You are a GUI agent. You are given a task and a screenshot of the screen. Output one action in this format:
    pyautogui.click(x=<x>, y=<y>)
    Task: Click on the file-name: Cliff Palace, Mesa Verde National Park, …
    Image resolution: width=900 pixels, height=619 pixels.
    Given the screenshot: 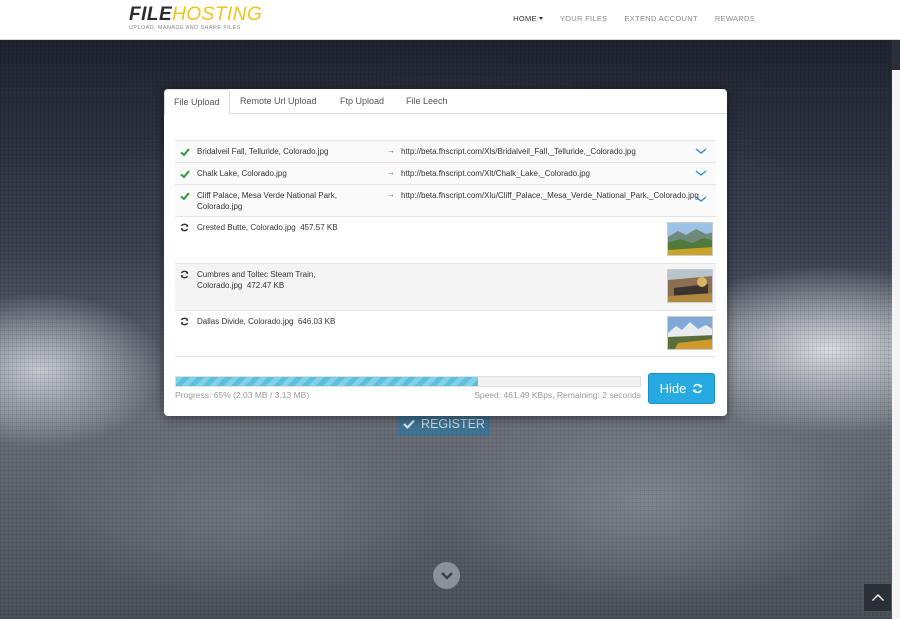 What is the action you would take?
    pyautogui.click(x=267, y=201)
    